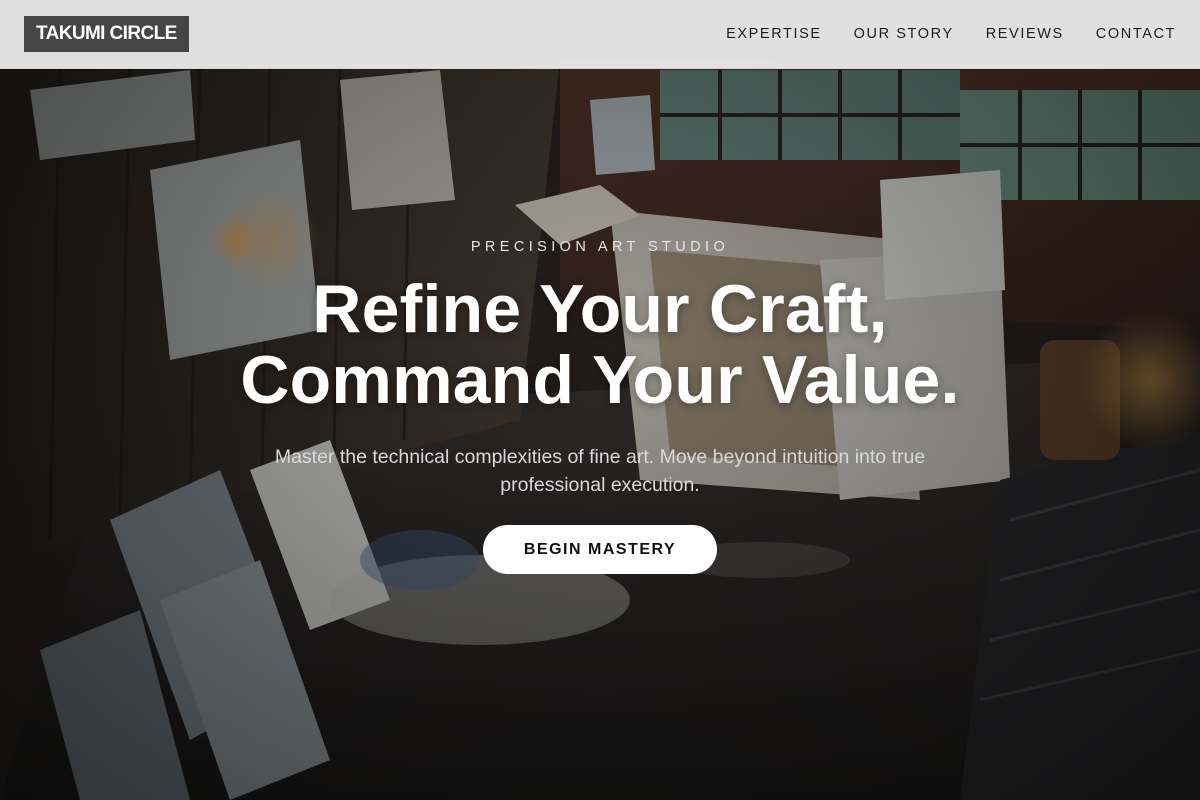 The width and height of the screenshot is (1200, 800). I want to click on hero-eyebrow: PRECISION ART STUDIO, so click(600, 247).